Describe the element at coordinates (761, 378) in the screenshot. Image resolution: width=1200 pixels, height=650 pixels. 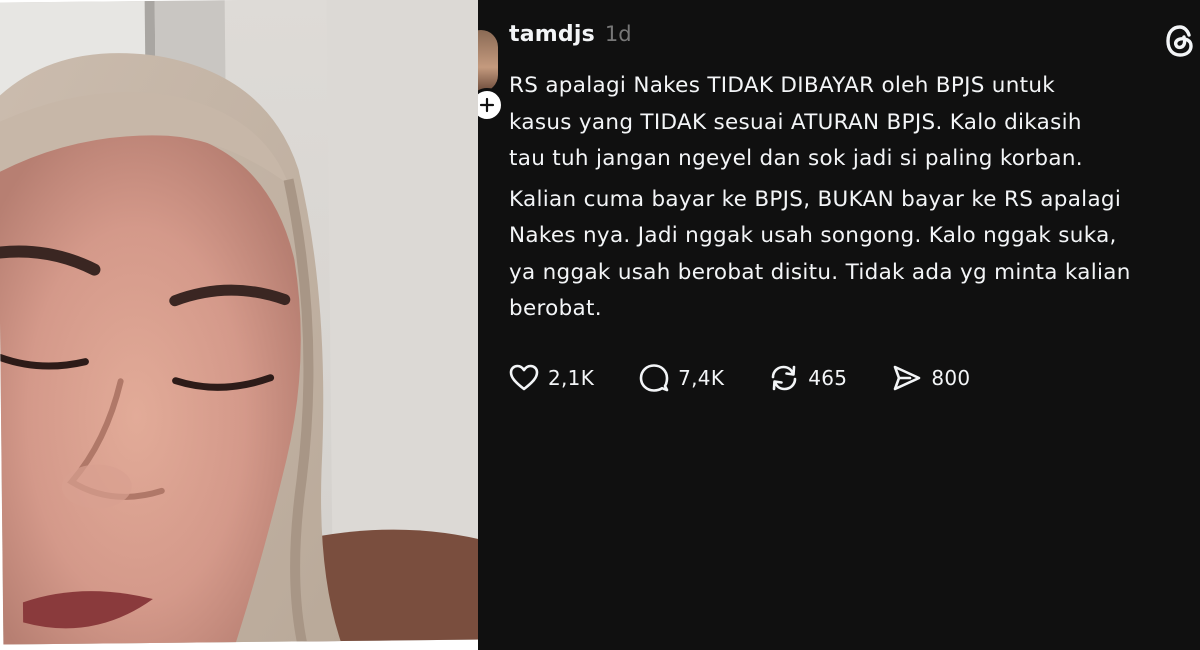
I see `post-actions-bar: 2,1K 7,4K 465 800` at that location.